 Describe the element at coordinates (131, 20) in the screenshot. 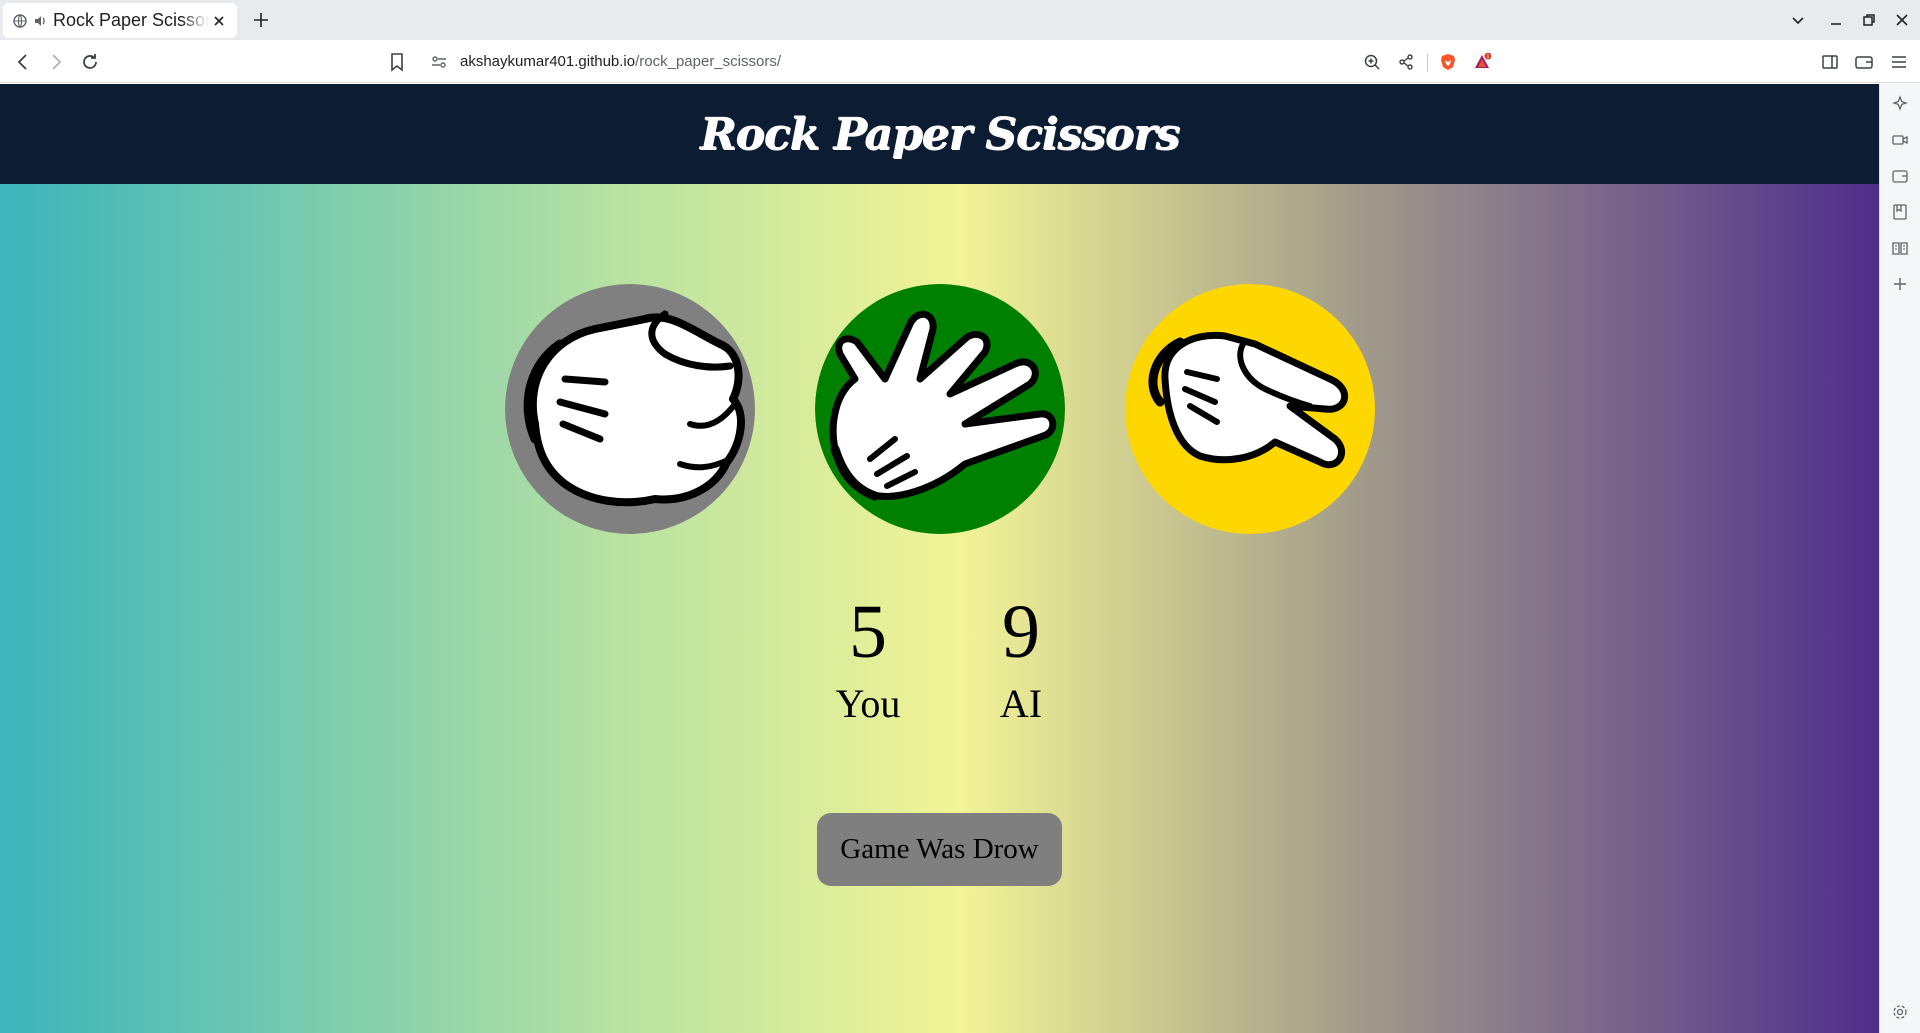

I see `tab-title: Rock Paper Scissors` at that location.